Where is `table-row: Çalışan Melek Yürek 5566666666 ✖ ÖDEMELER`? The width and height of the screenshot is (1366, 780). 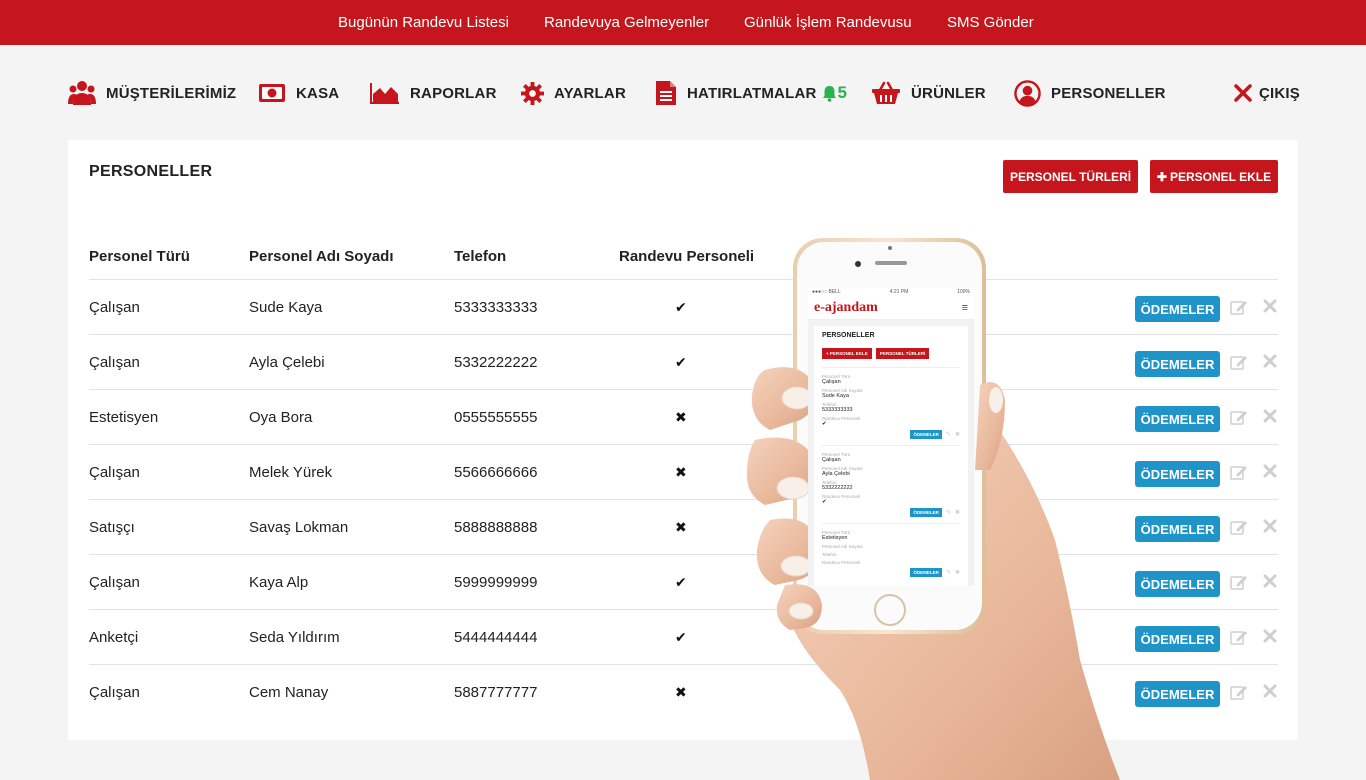 table-row: Çalışan Melek Yürek 5566666666 ✖ ÖDEMELER is located at coordinates (683, 471).